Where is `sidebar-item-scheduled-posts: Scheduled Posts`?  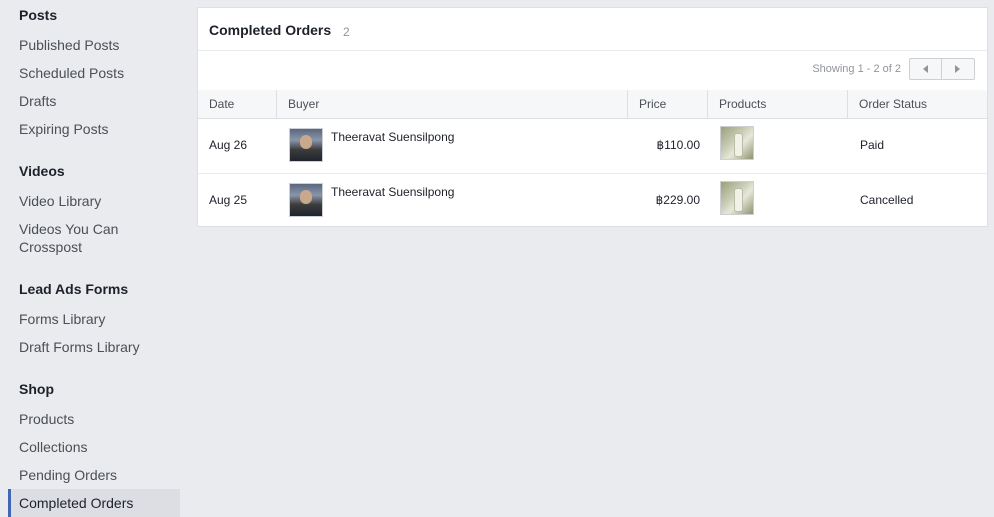
sidebar-item-scheduled-posts: Scheduled Posts is located at coordinates (94, 73).